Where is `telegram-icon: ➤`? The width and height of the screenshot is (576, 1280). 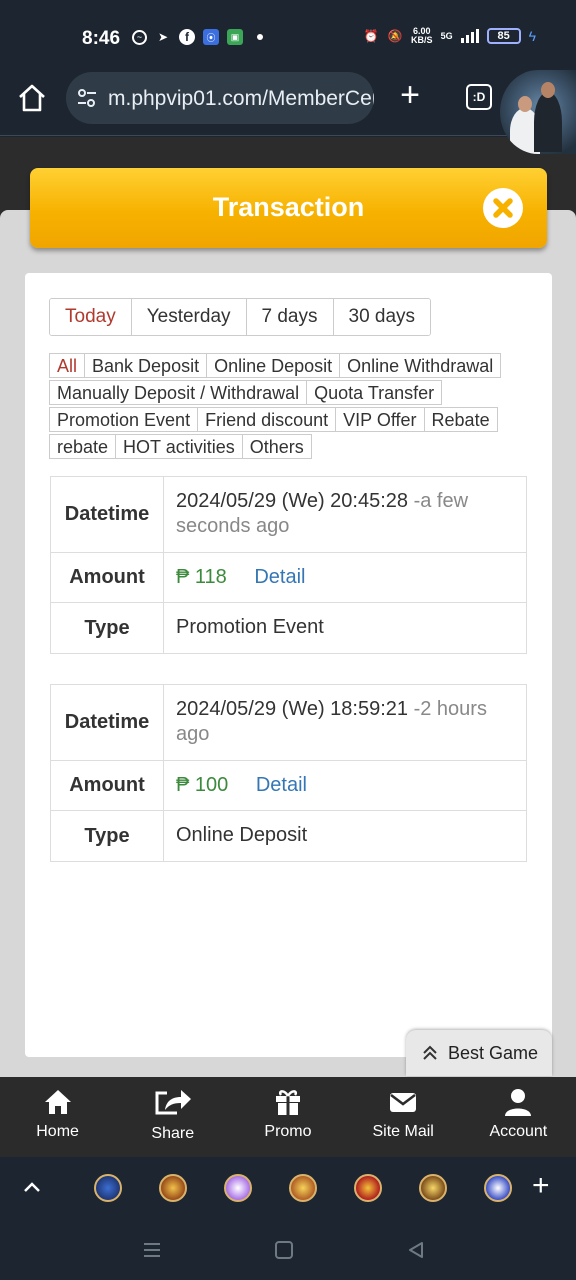 telegram-icon: ➤ is located at coordinates (163, 37).